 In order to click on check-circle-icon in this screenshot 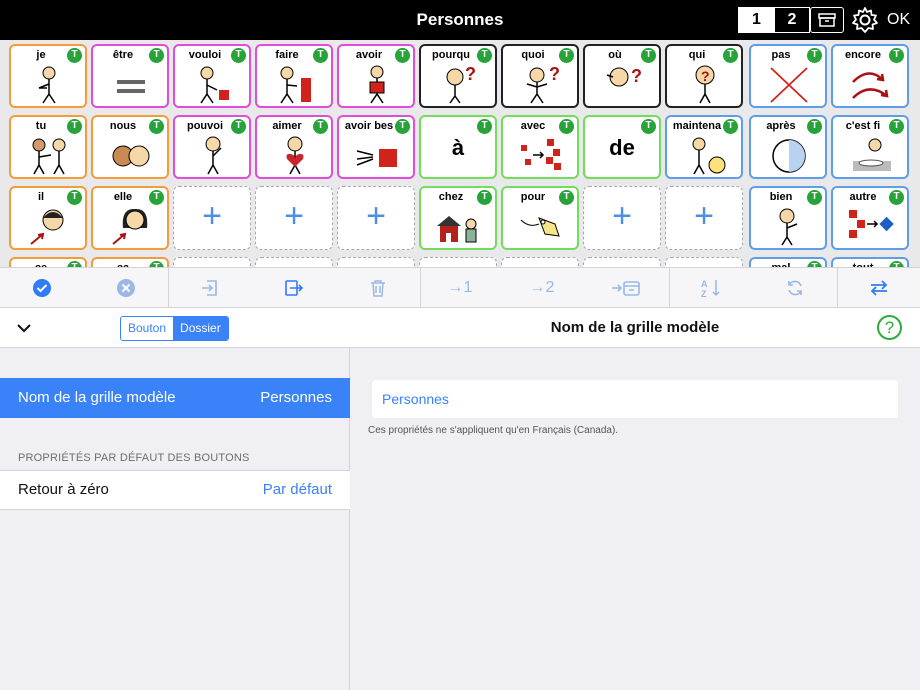, I will do `click(42, 288)`.